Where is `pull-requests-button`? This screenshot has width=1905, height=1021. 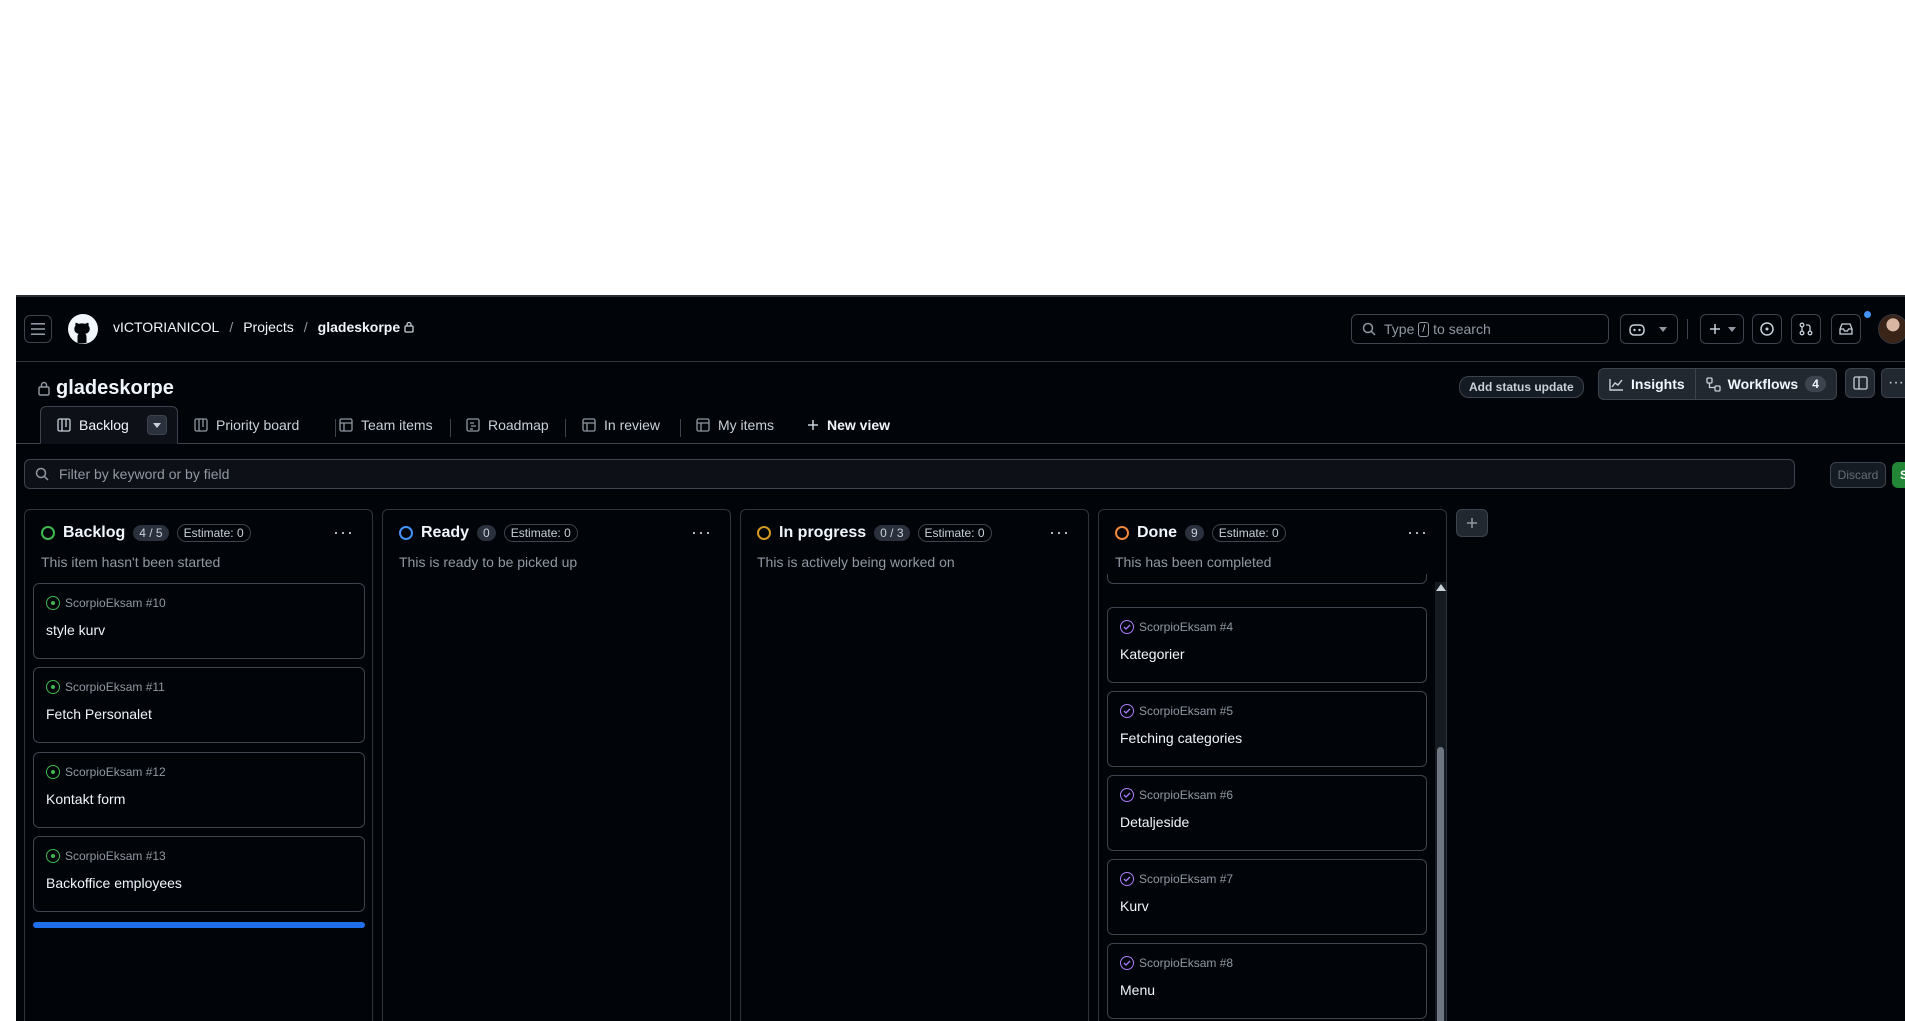 pull-requests-button is located at coordinates (1806, 329).